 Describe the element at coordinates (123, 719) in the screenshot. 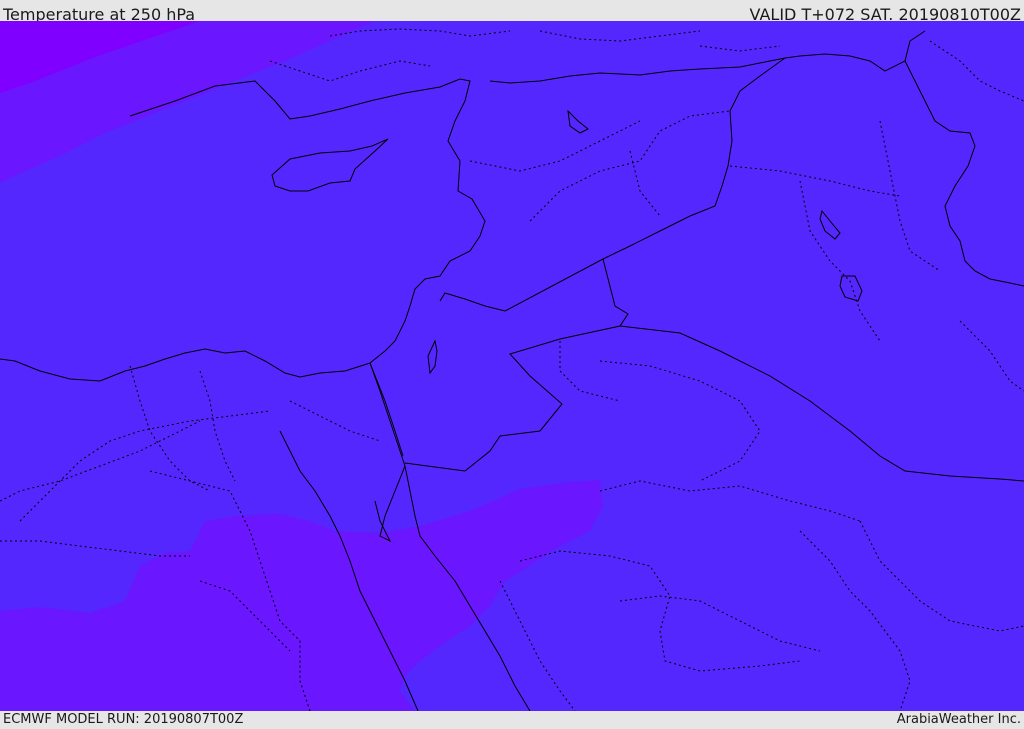

I see `model-run-label: ECMWF MODEL RUN: 20190807T00Z` at that location.